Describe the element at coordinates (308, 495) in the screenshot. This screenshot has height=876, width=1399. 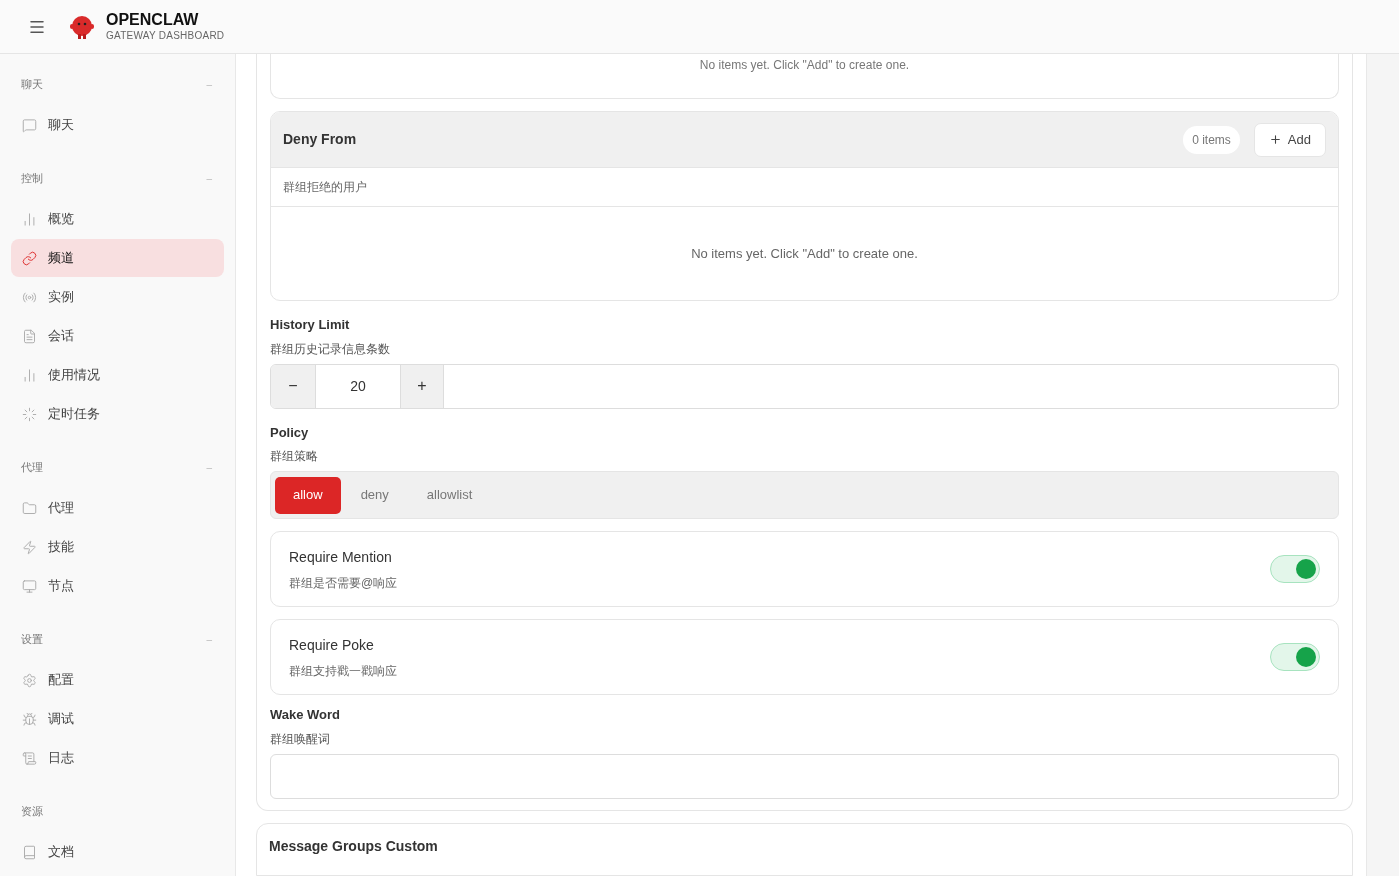
I see `policy-option: allow` at that location.